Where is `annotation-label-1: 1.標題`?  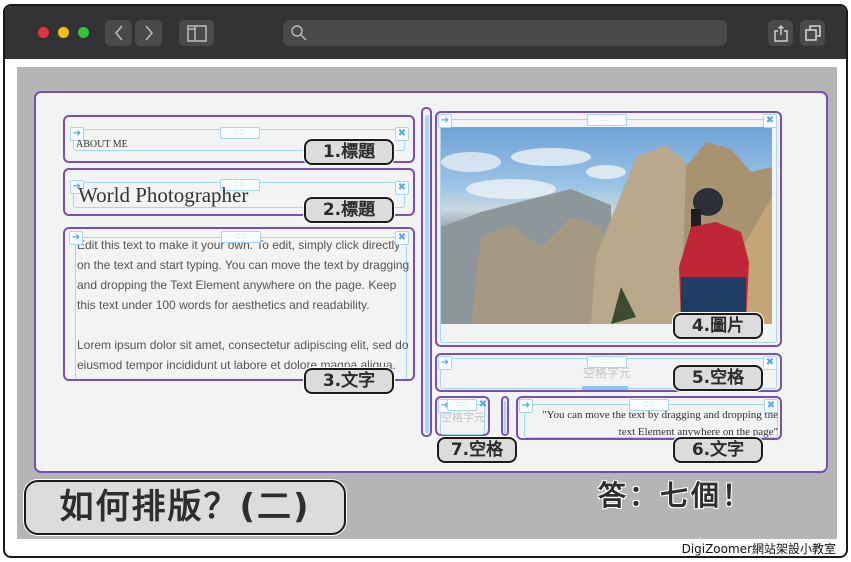 annotation-label-1: 1.標題 is located at coordinates (349, 152).